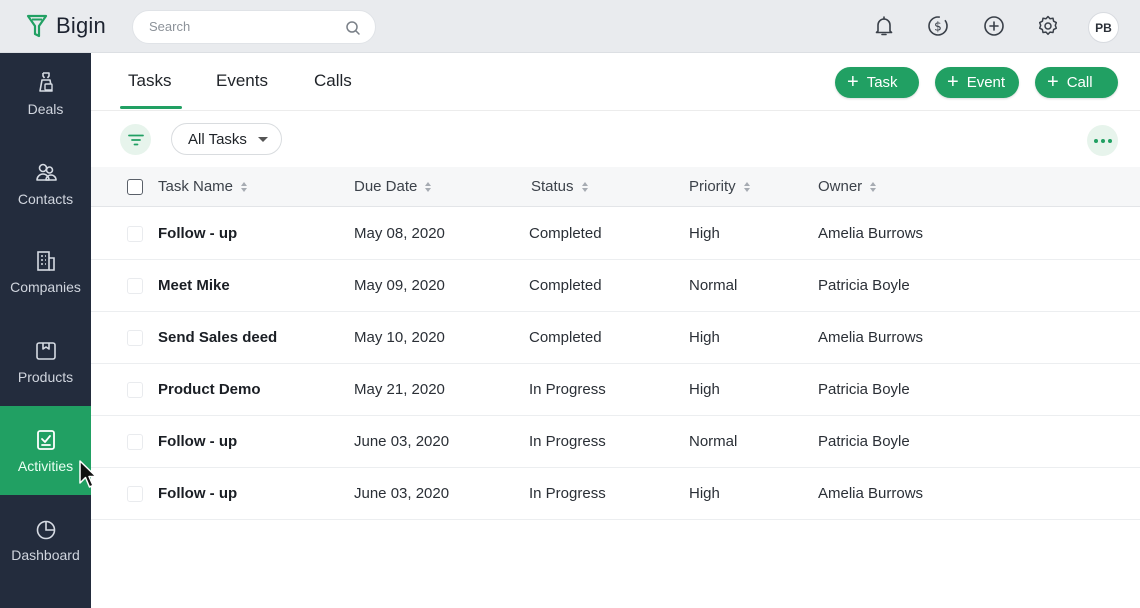 This screenshot has width=1140, height=608. I want to click on column-label: Task Name, so click(196, 186).